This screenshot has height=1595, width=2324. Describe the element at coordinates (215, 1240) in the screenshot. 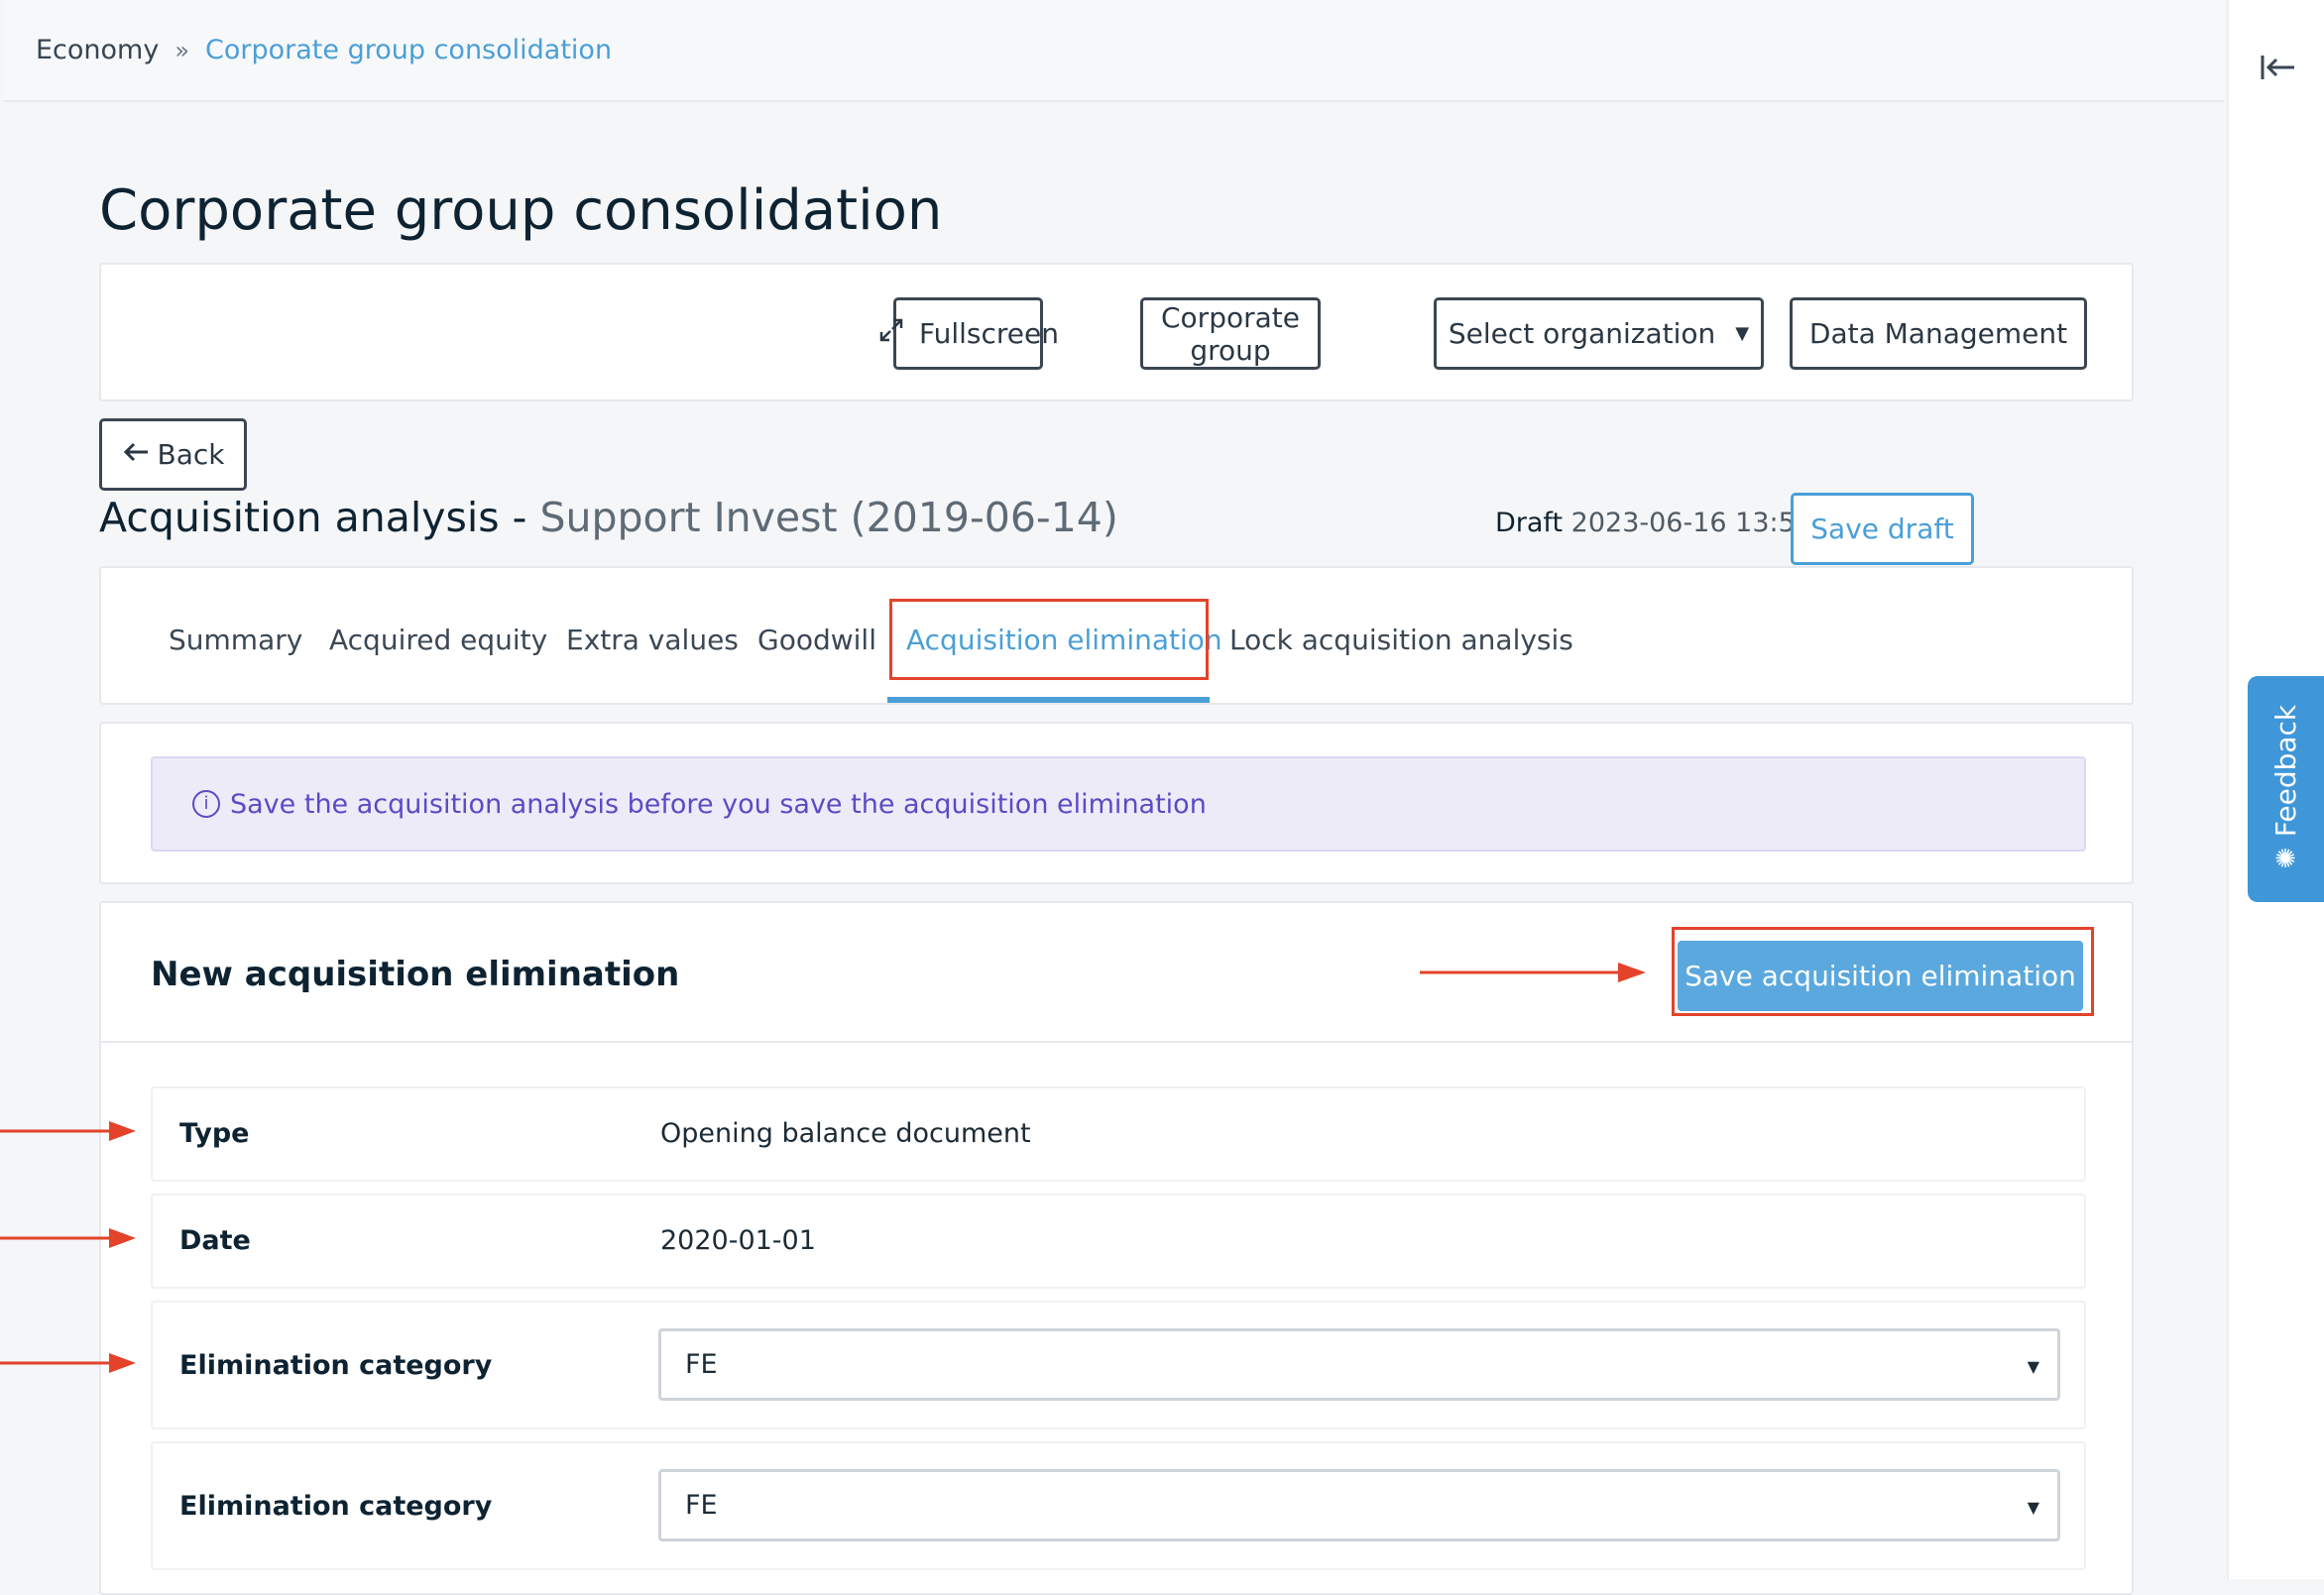

I see `field-label-date: Date` at that location.